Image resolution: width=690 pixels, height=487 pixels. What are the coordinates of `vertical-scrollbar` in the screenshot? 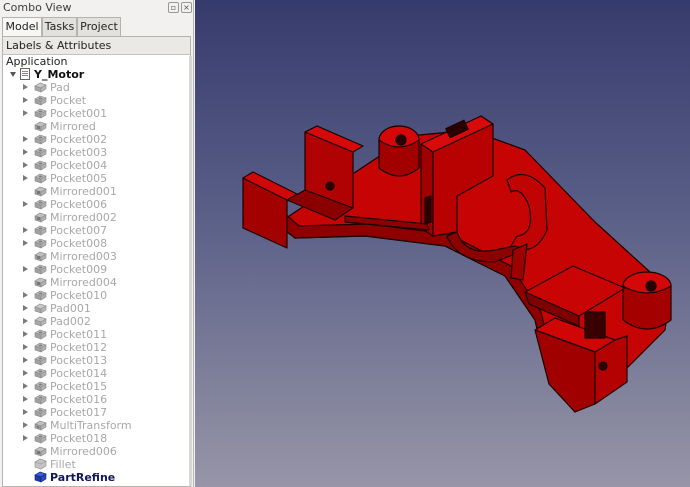 It's located at (190, 271).